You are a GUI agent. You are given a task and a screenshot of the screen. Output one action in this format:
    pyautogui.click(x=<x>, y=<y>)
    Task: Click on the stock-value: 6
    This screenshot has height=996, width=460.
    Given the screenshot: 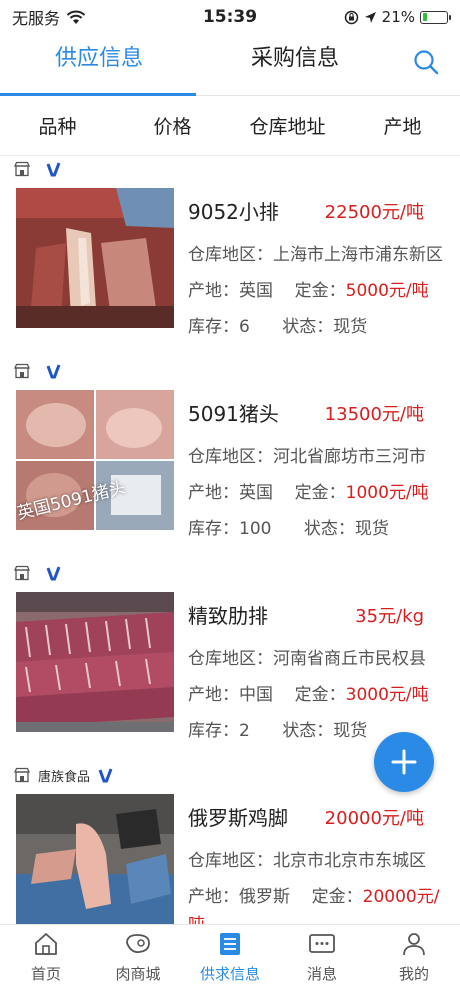 What is the action you would take?
    pyautogui.click(x=244, y=327)
    